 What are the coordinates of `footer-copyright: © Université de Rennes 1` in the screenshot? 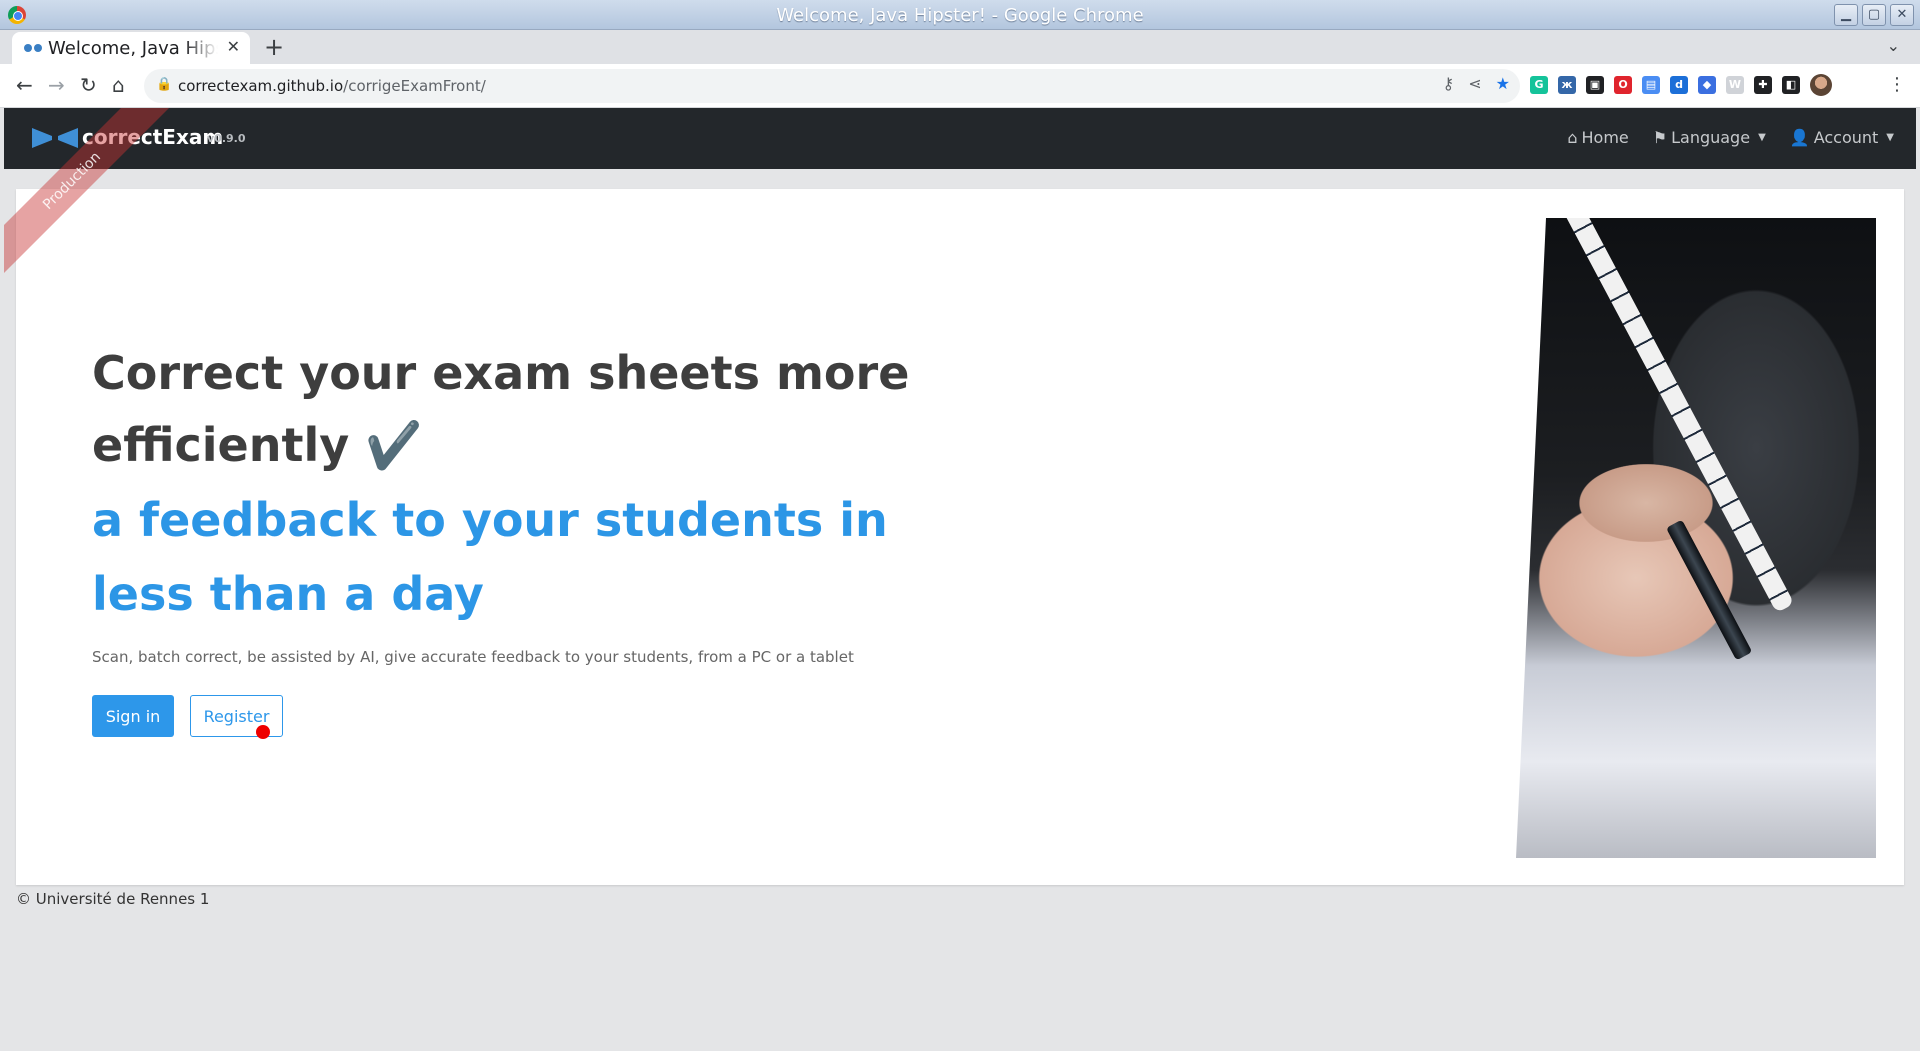 It's located at (113, 899).